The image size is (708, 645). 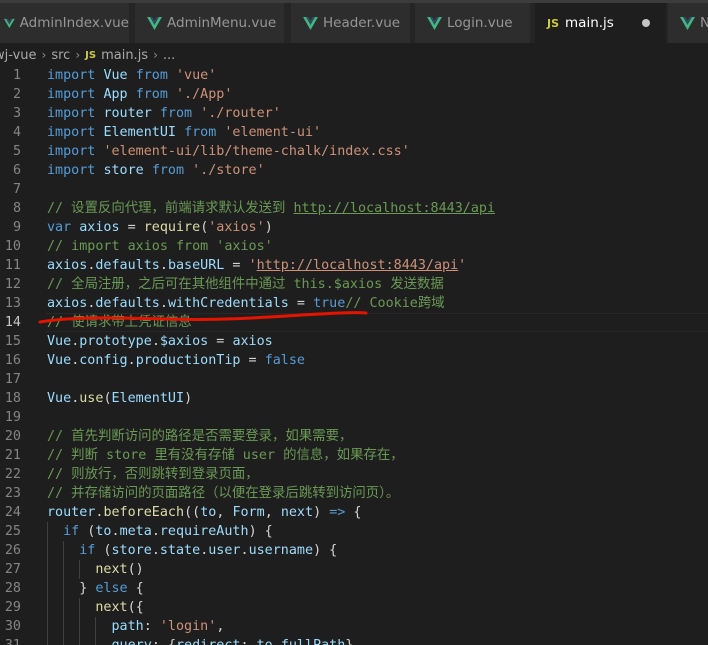 I want to click on code-line: 21 // 判断 store 里有没有存储 user 的信息，如果存在，, so click(x=354, y=455).